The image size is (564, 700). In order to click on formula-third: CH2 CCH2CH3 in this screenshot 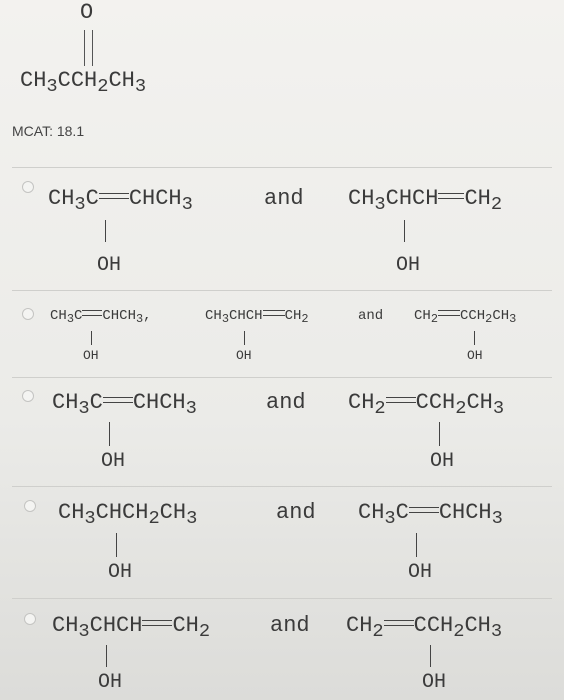, I will do `click(465, 317)`.